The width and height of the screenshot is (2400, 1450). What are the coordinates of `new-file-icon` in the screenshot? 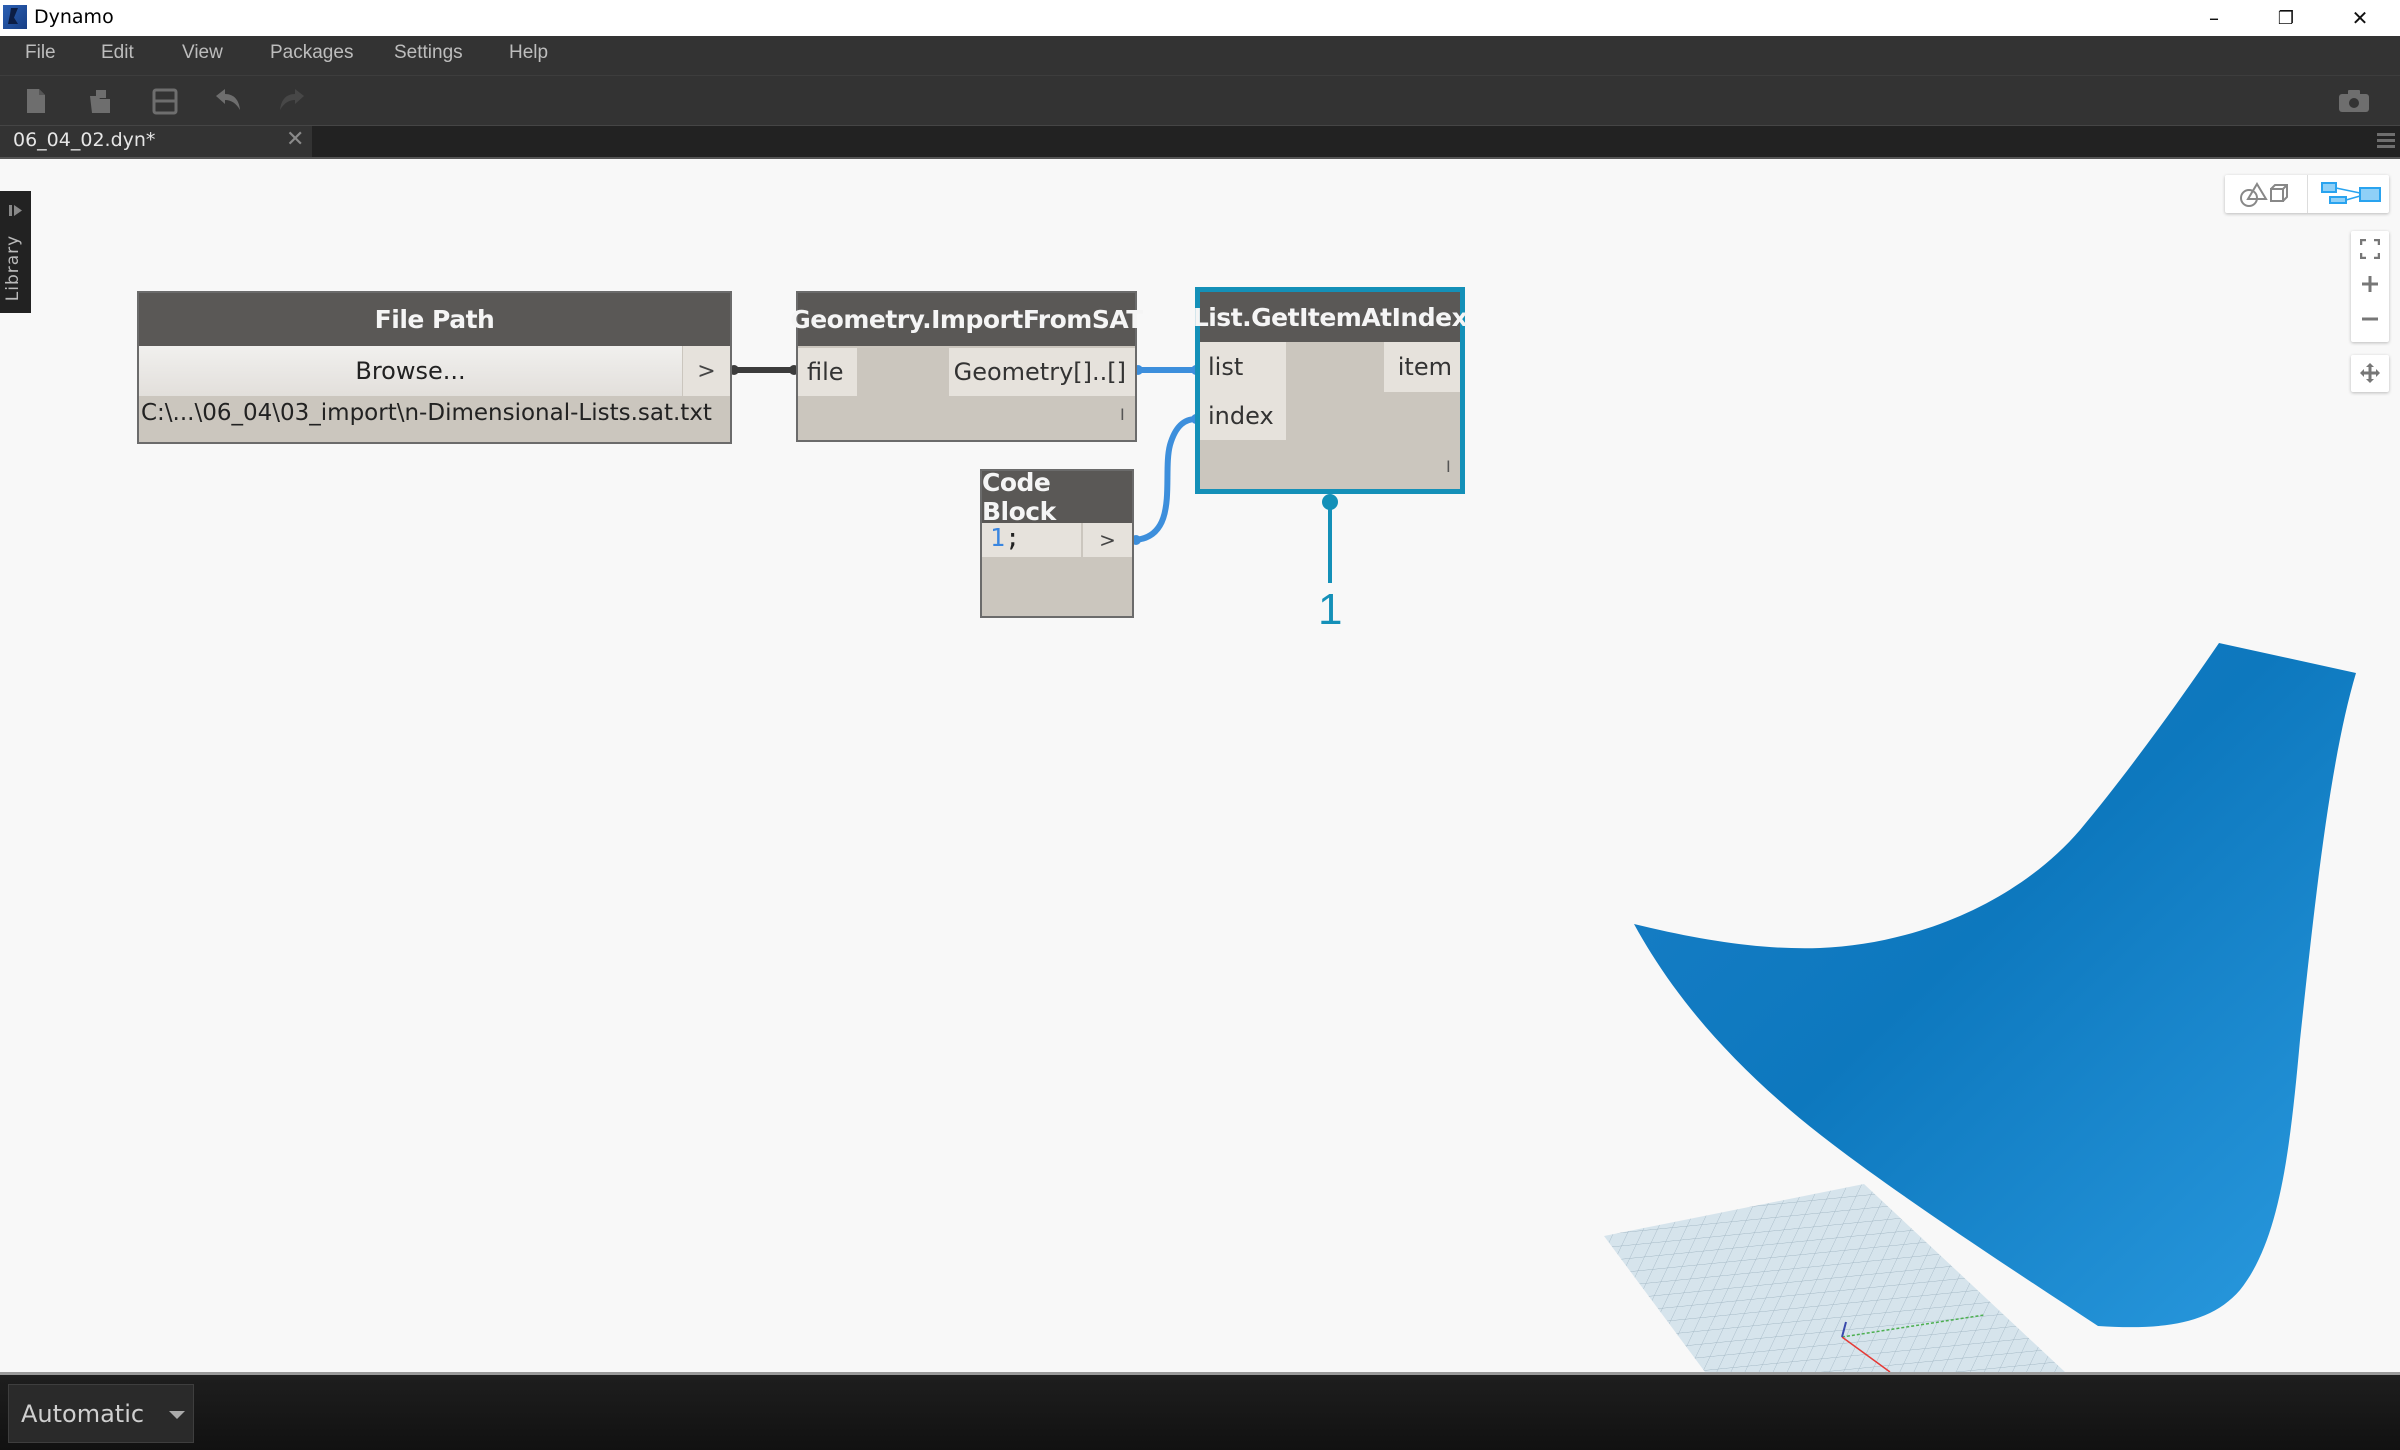 It's located at (36, 101).